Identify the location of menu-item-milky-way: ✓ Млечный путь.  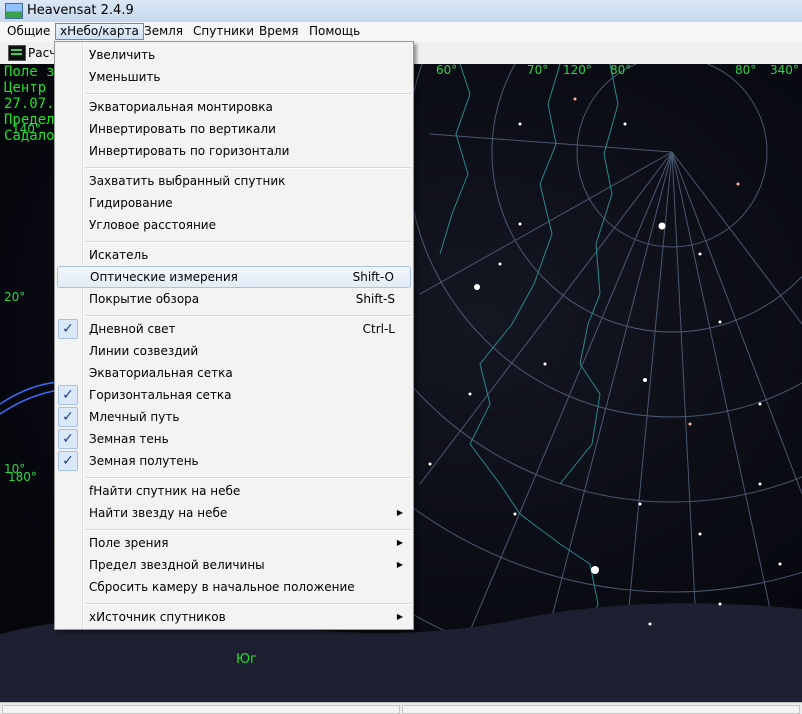
(234, 417).